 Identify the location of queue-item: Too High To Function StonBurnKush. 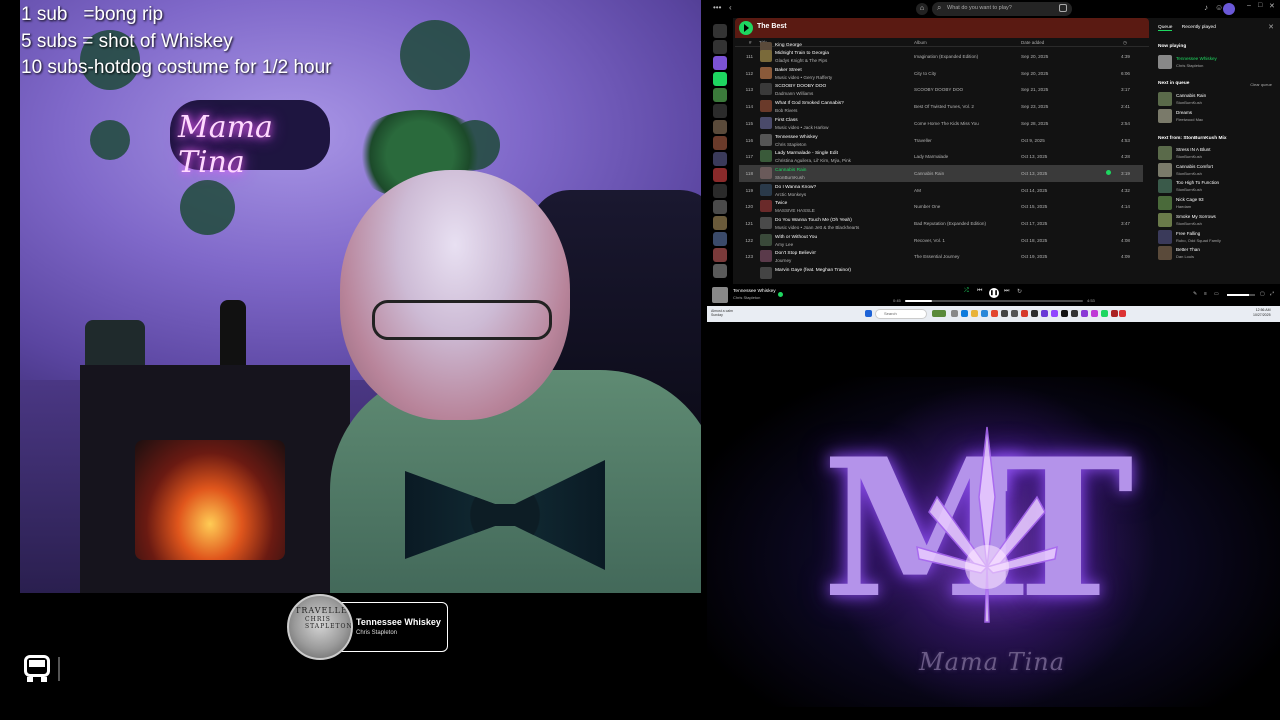
(1217, 187).